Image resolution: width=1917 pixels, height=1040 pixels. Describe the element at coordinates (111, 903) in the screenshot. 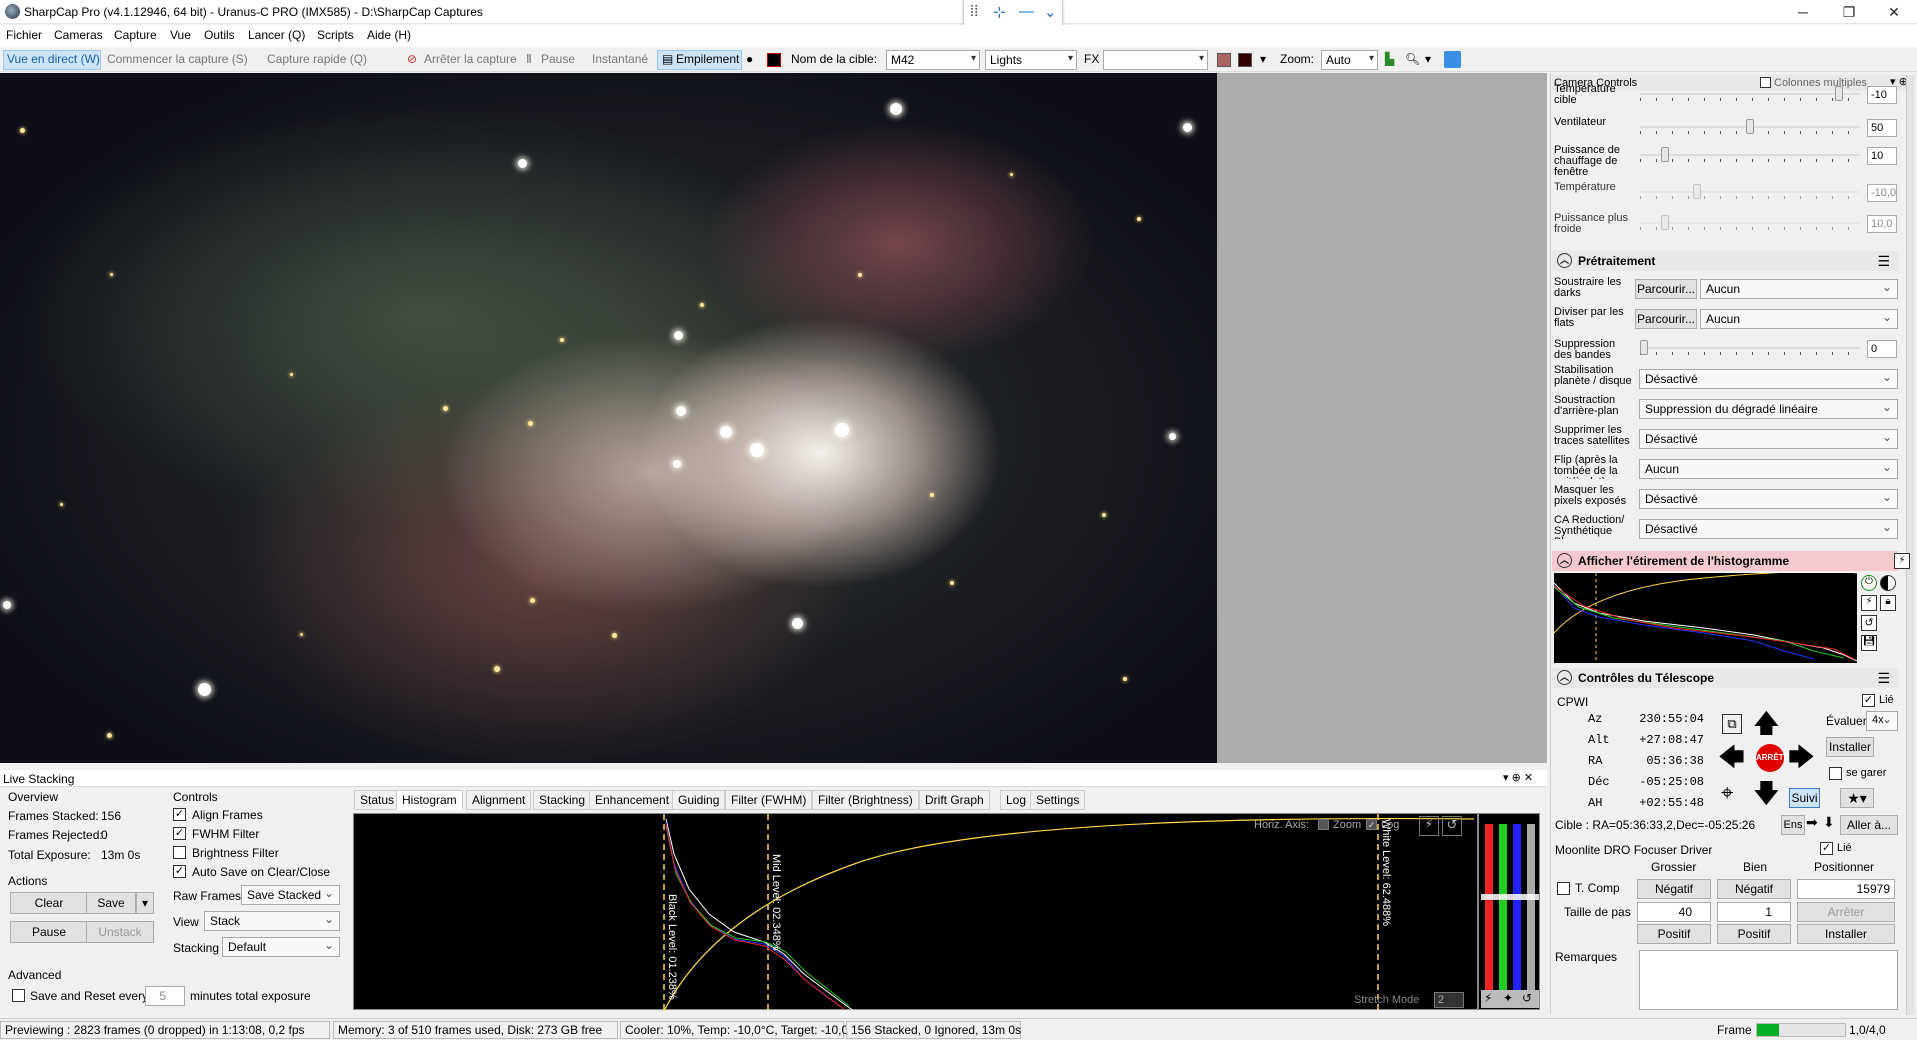

I see `save-button: Save` at that location.